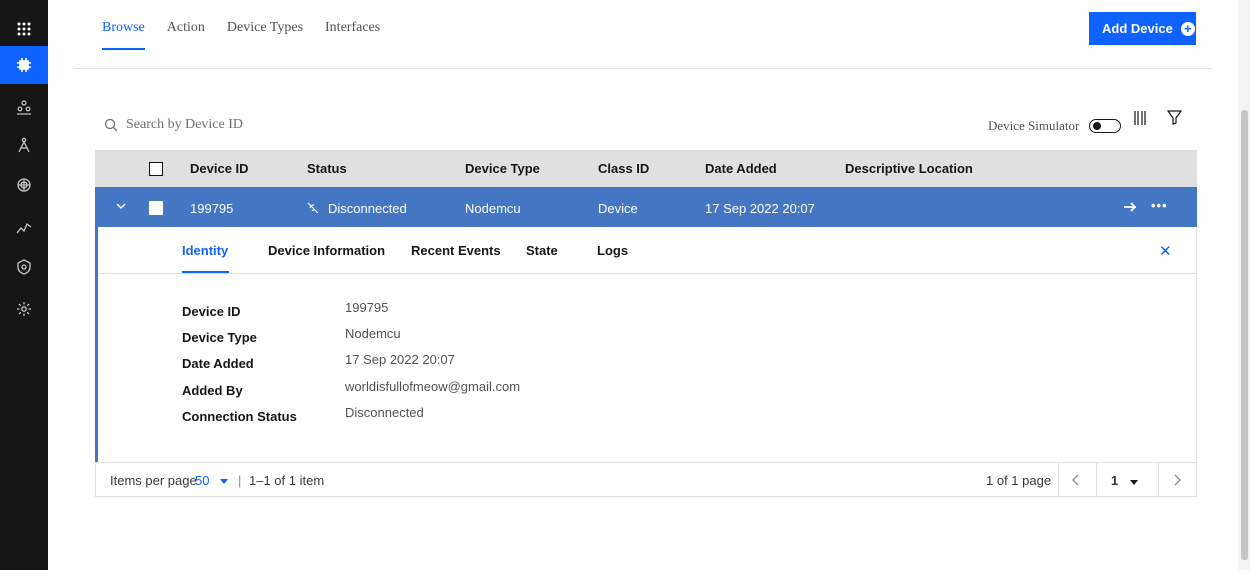 The image size is (1250, 570). What do you see at coordinates (643, 68) in the screenshot?
I see `header-divider` at bounding box center [643, 68].